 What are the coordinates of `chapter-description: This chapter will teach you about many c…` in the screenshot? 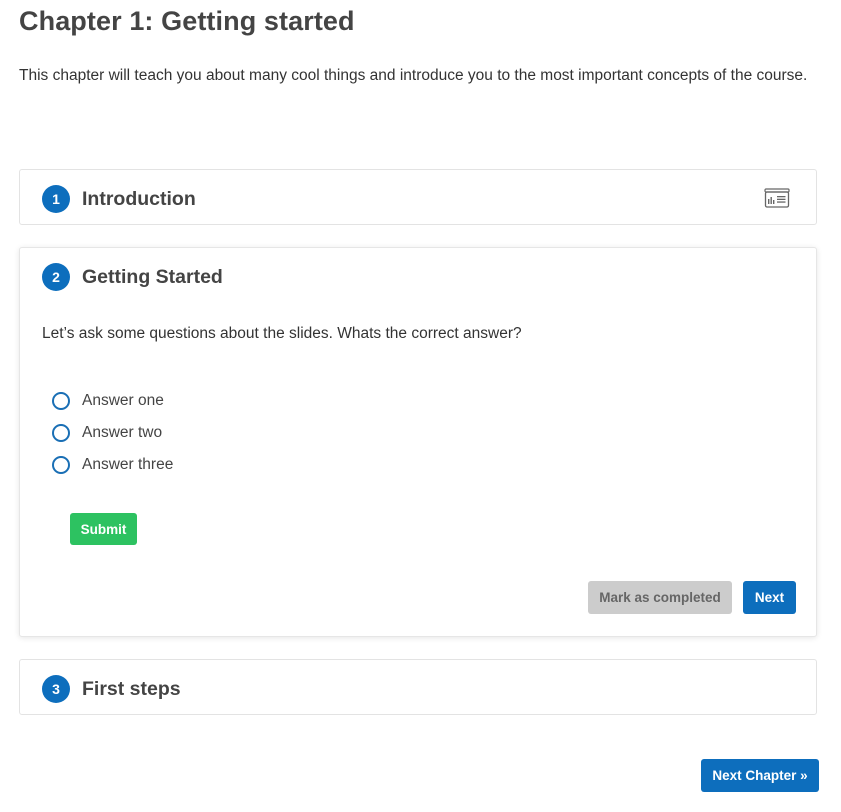 It's located at (413, 75).